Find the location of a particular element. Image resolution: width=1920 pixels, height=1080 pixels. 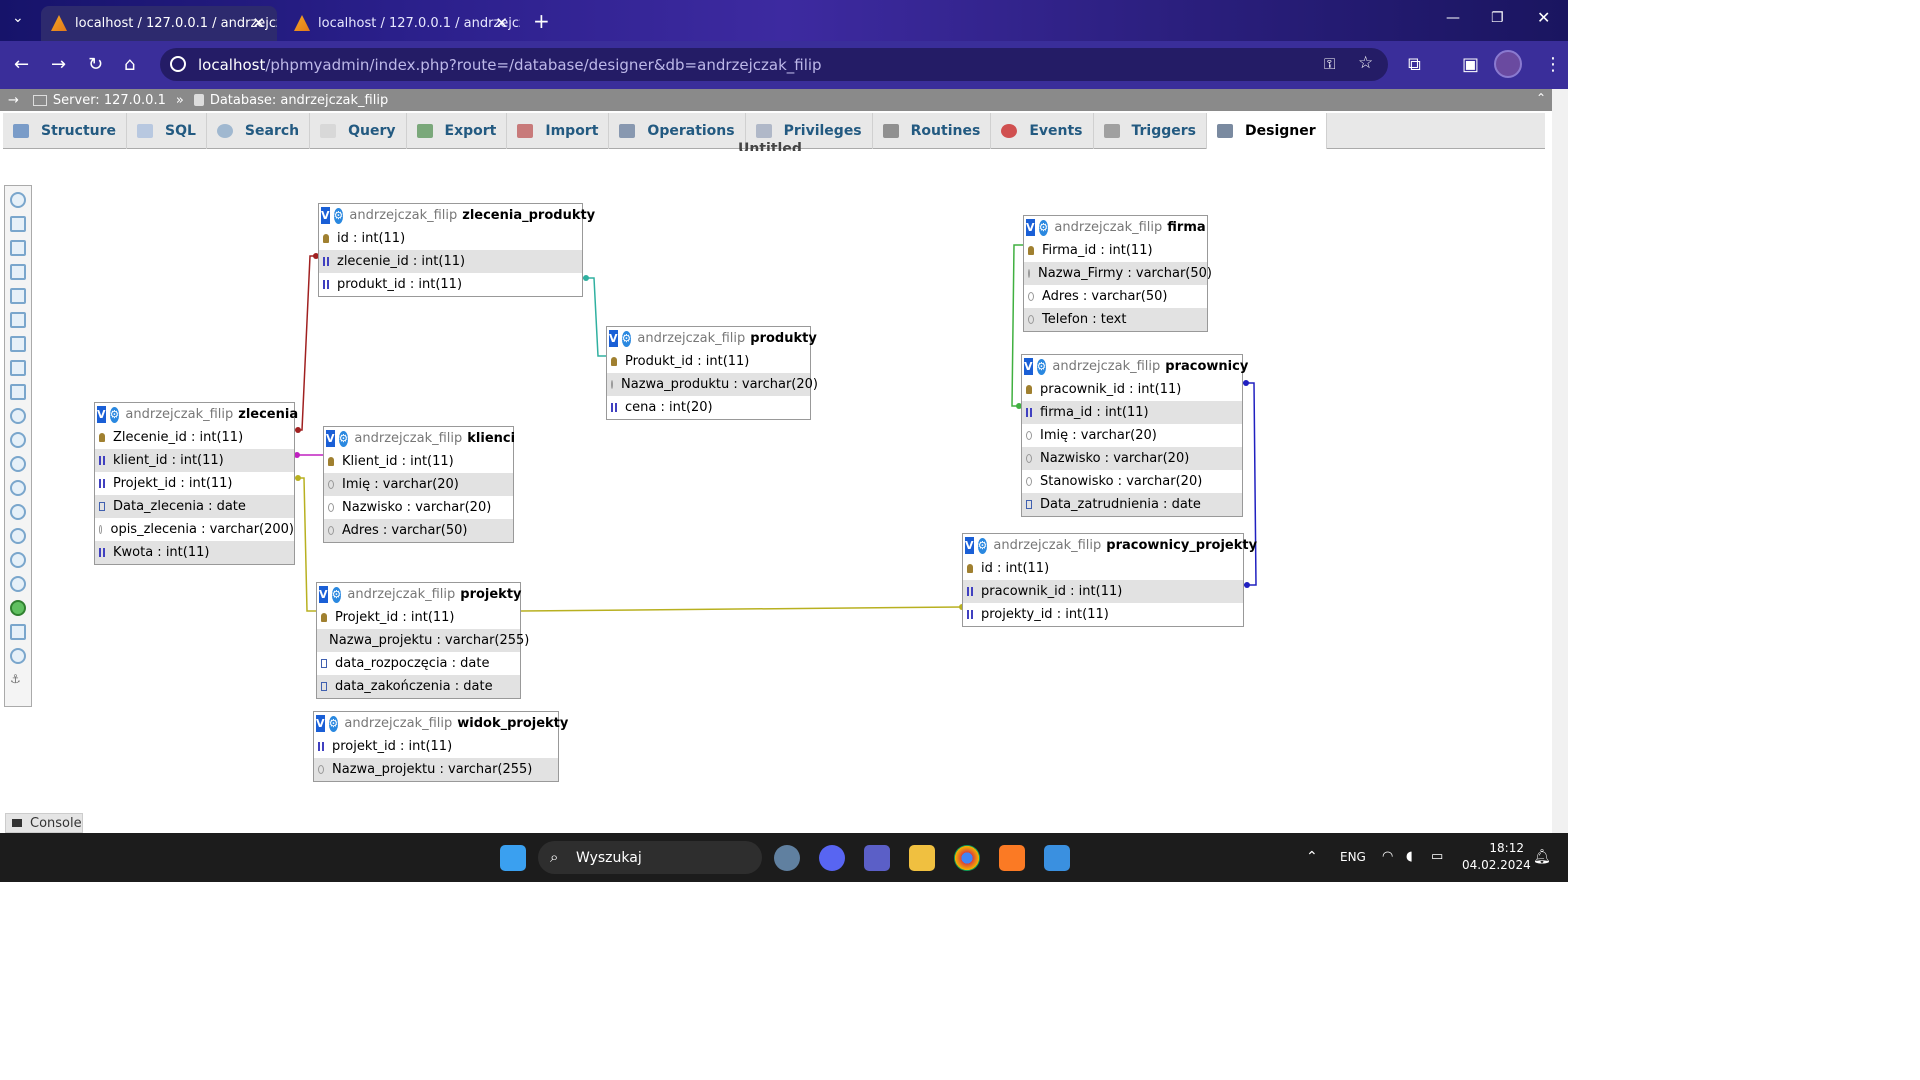

table-column-row: firma_id : int(11) is located at coordinates (1132, 412).